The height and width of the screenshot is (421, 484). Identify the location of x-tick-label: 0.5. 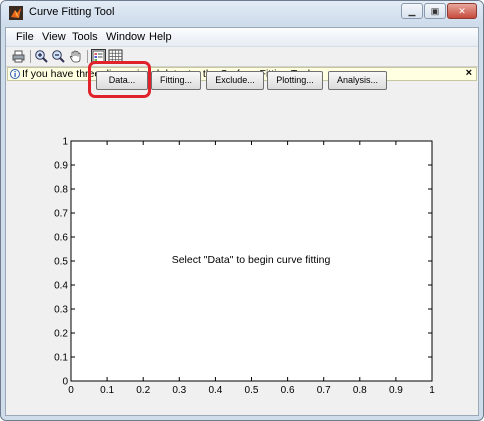
(252, 390).